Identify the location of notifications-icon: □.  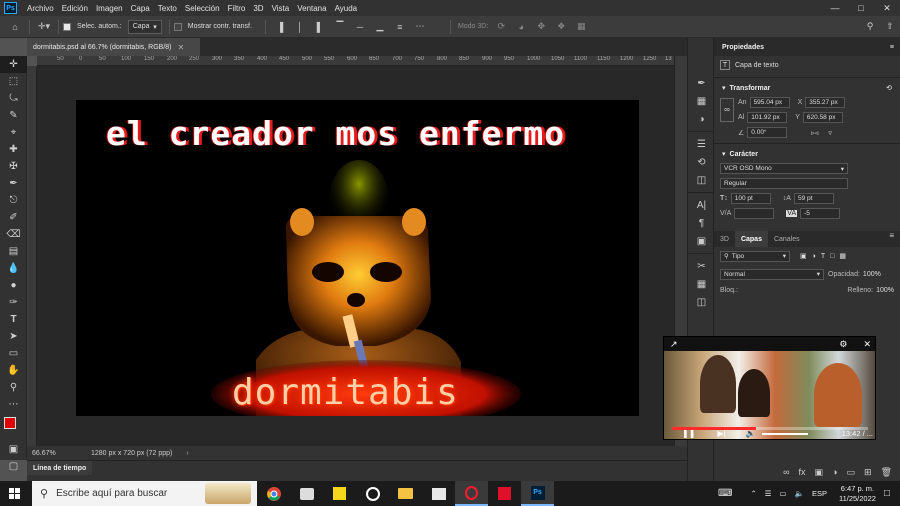
(887, 493).